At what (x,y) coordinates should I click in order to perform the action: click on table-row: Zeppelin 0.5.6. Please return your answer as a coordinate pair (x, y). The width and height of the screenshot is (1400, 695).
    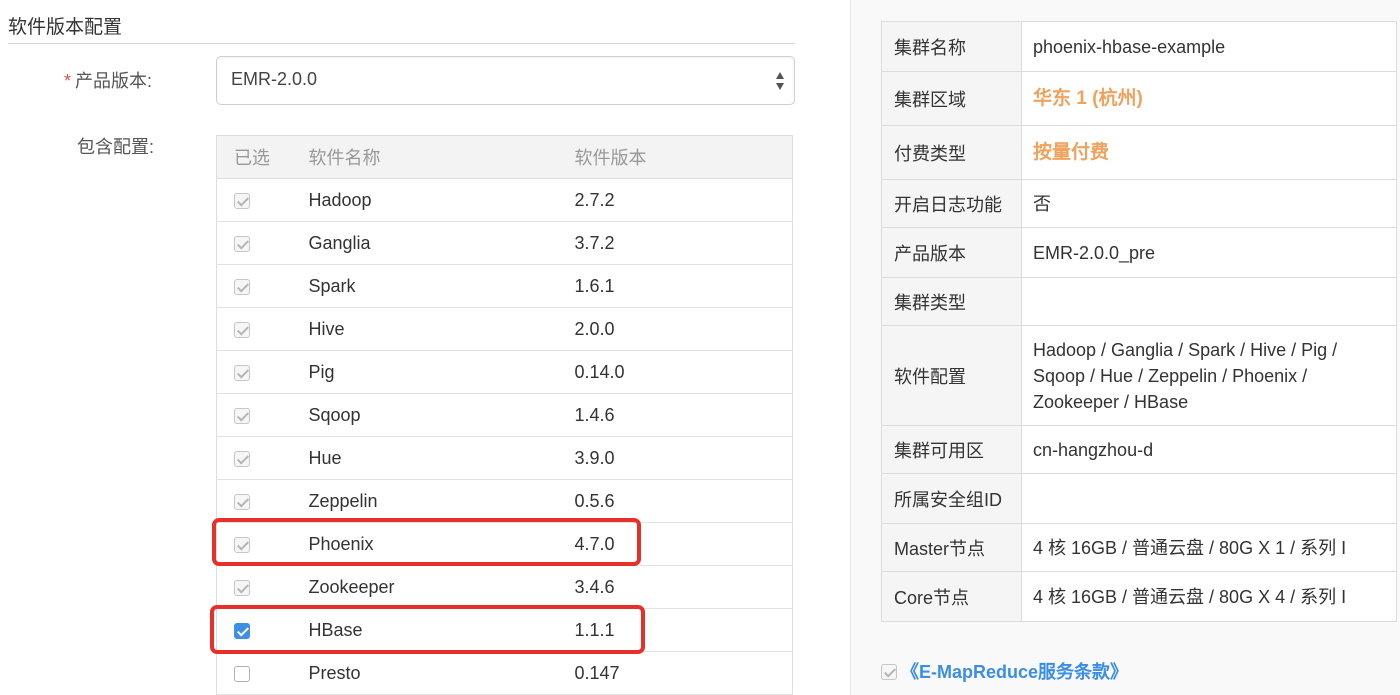
    Looking at the image, I should click on (504, 501).